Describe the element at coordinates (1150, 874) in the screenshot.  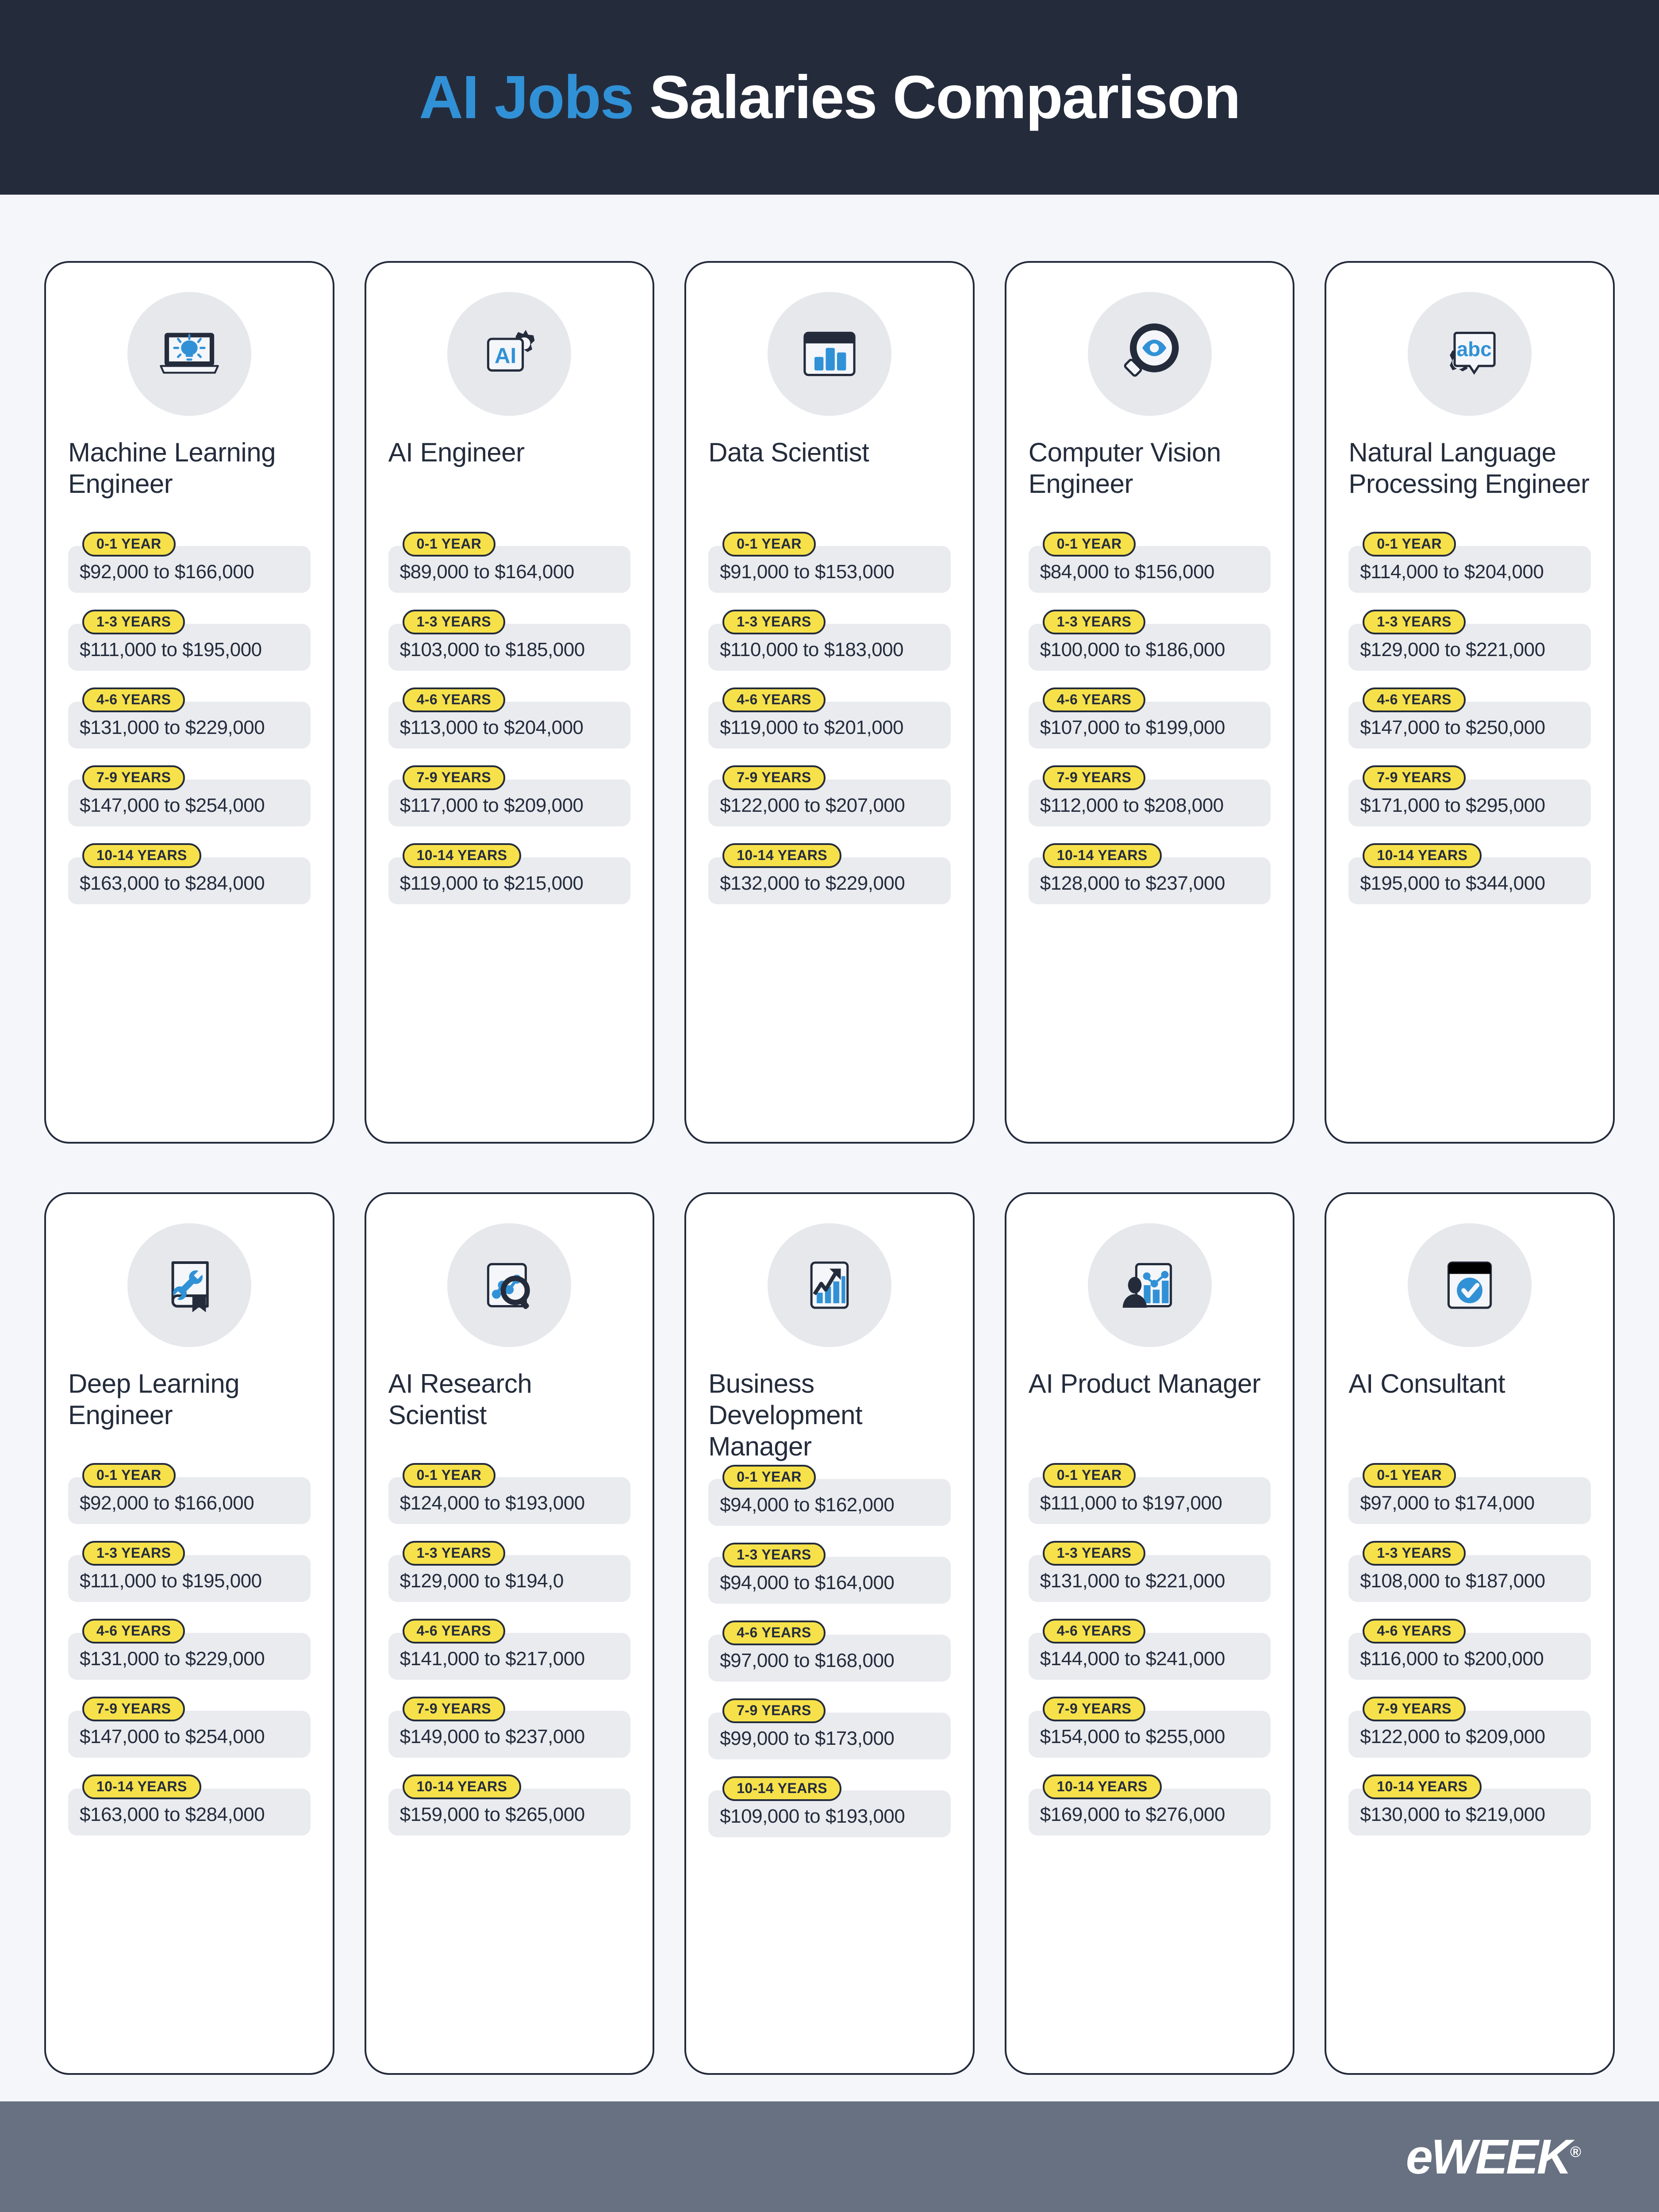
I see `salary-row: 10-14 YEARS $128,000 to $237,000` at that location.